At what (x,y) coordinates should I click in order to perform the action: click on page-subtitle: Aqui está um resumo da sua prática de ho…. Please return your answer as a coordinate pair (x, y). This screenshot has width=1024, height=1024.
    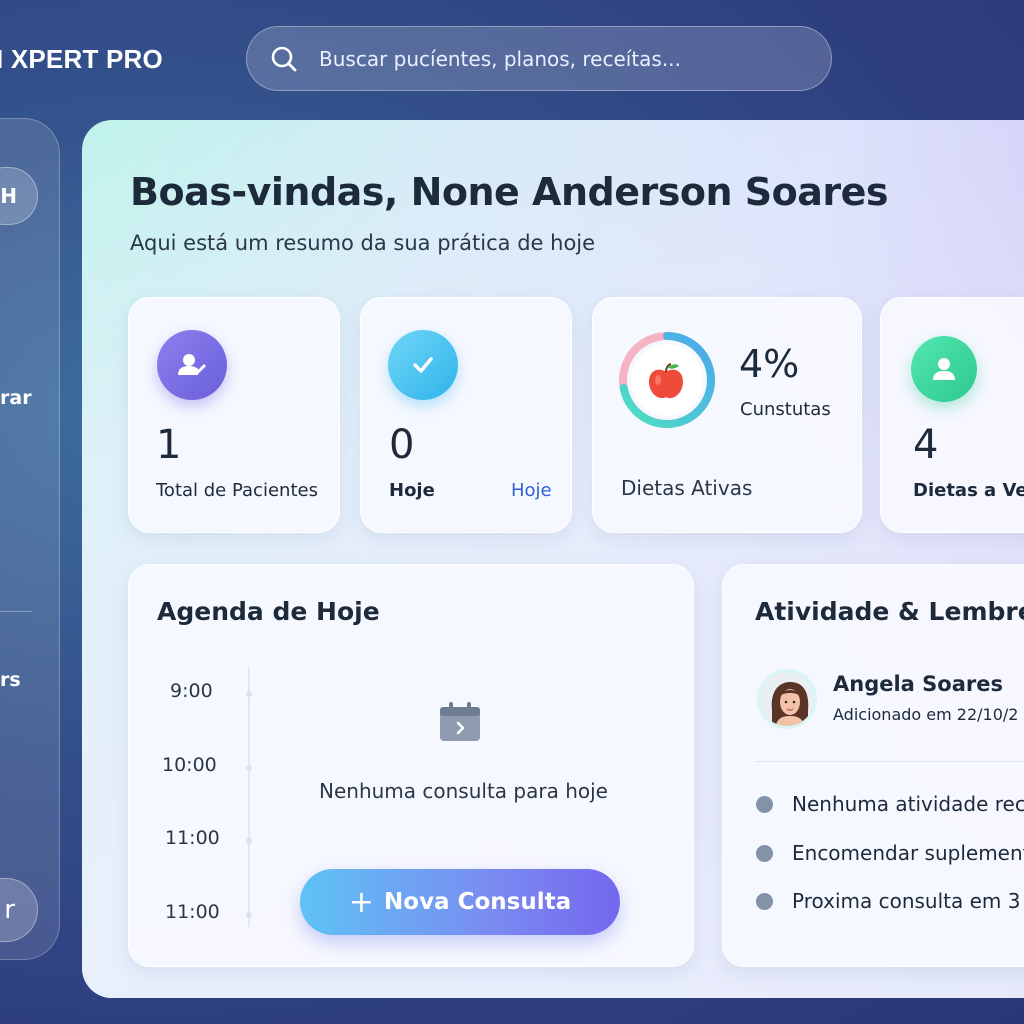
    Looking at the image, I should click on (363, 243).